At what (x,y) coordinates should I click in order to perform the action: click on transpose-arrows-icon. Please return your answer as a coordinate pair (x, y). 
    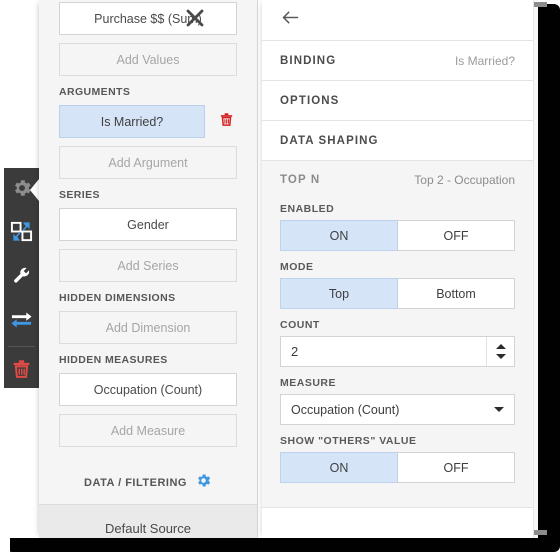
    Looking at the image, I should click on (21, 322).